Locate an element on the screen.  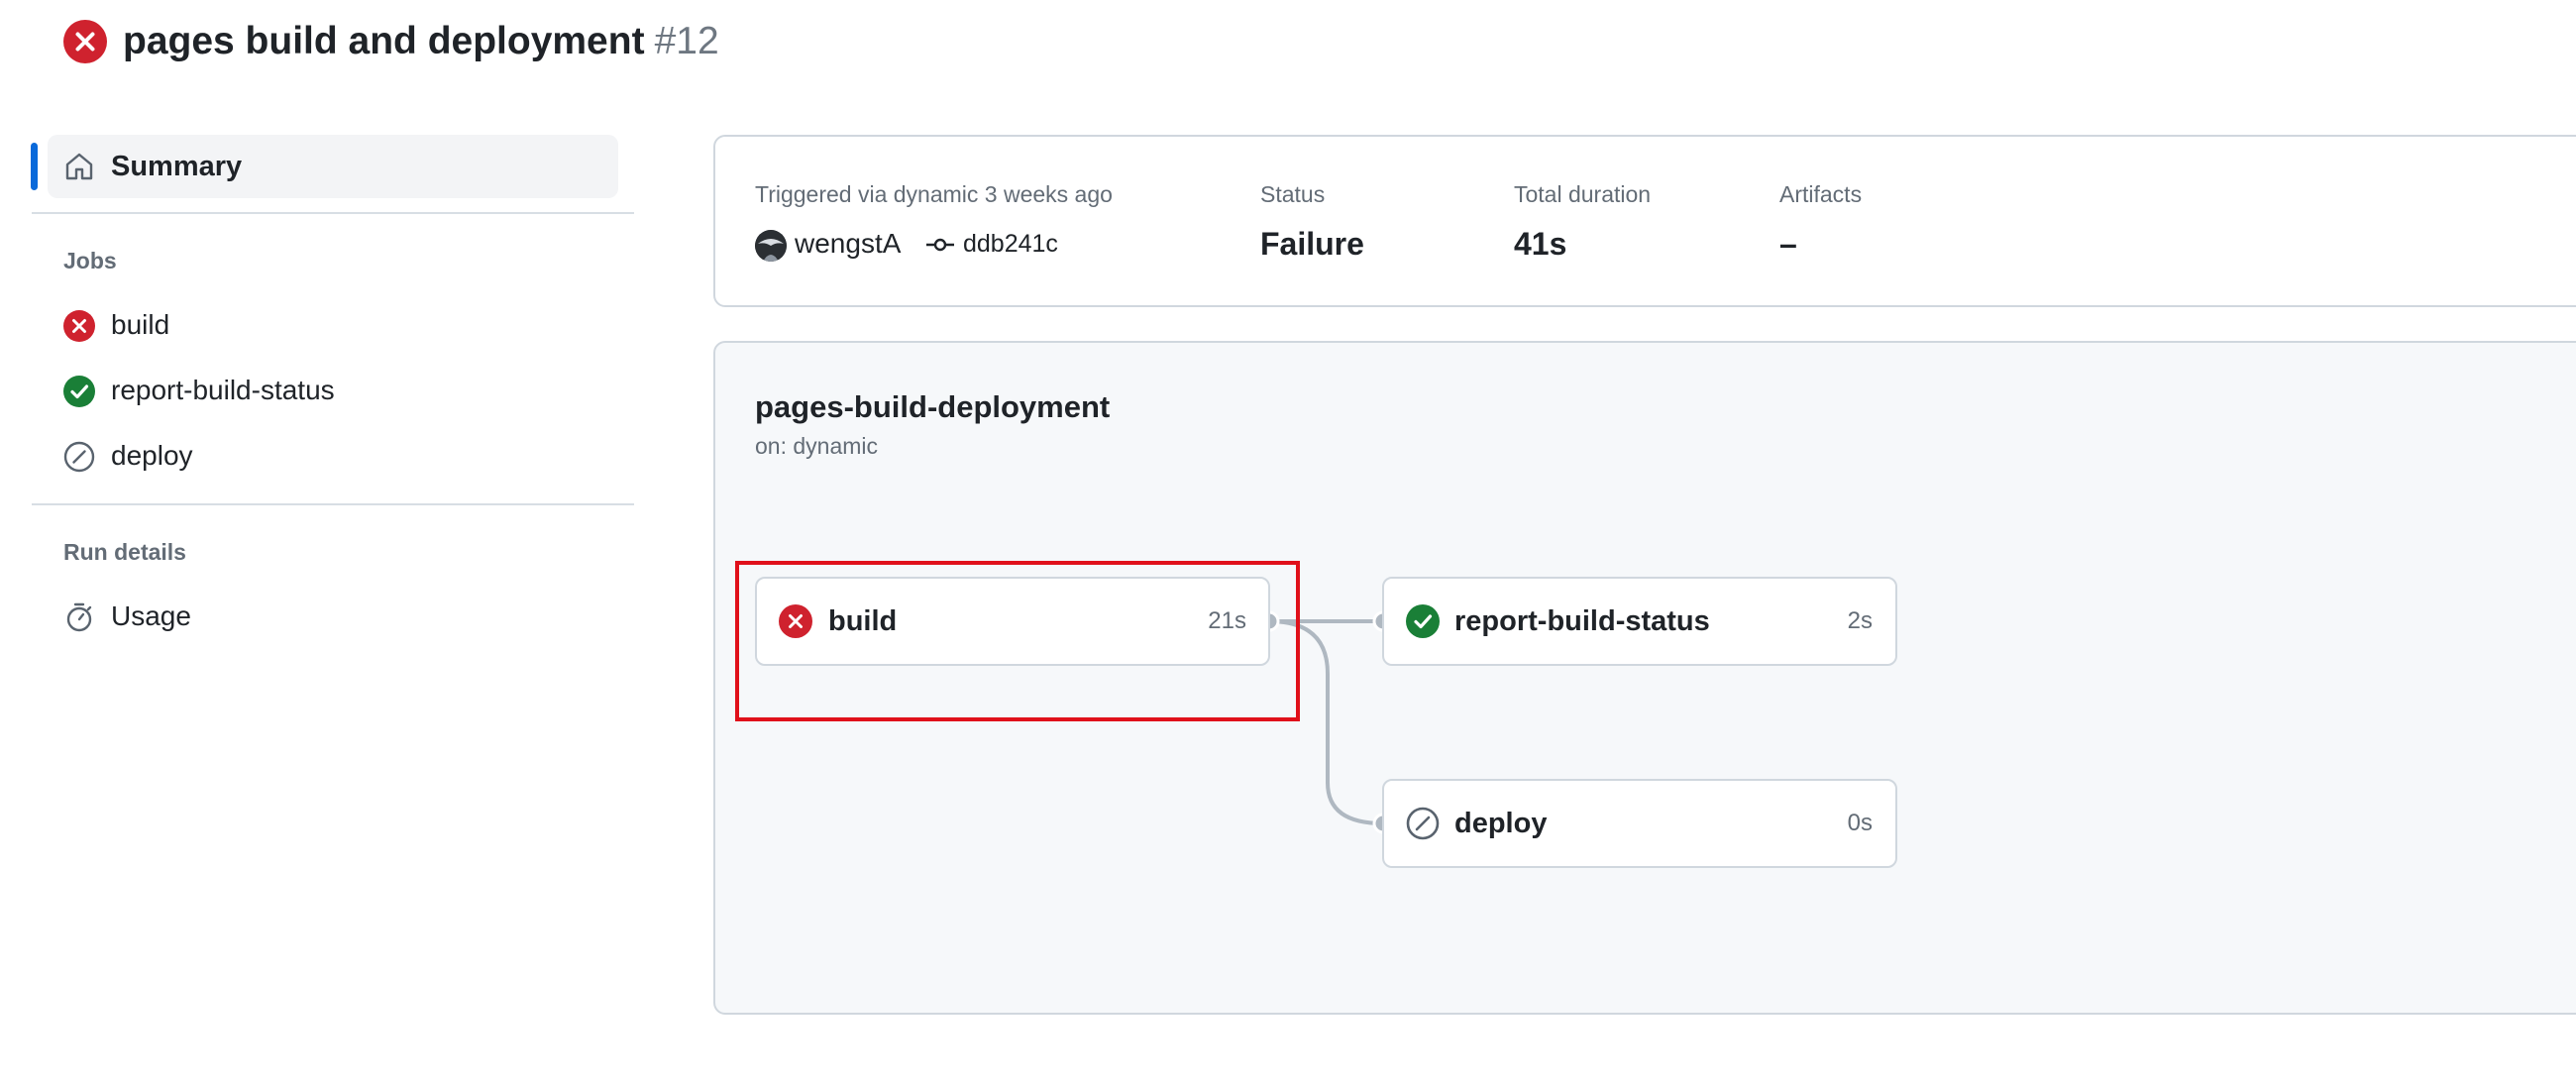
active-indicator is located at coordinates (35, 167).